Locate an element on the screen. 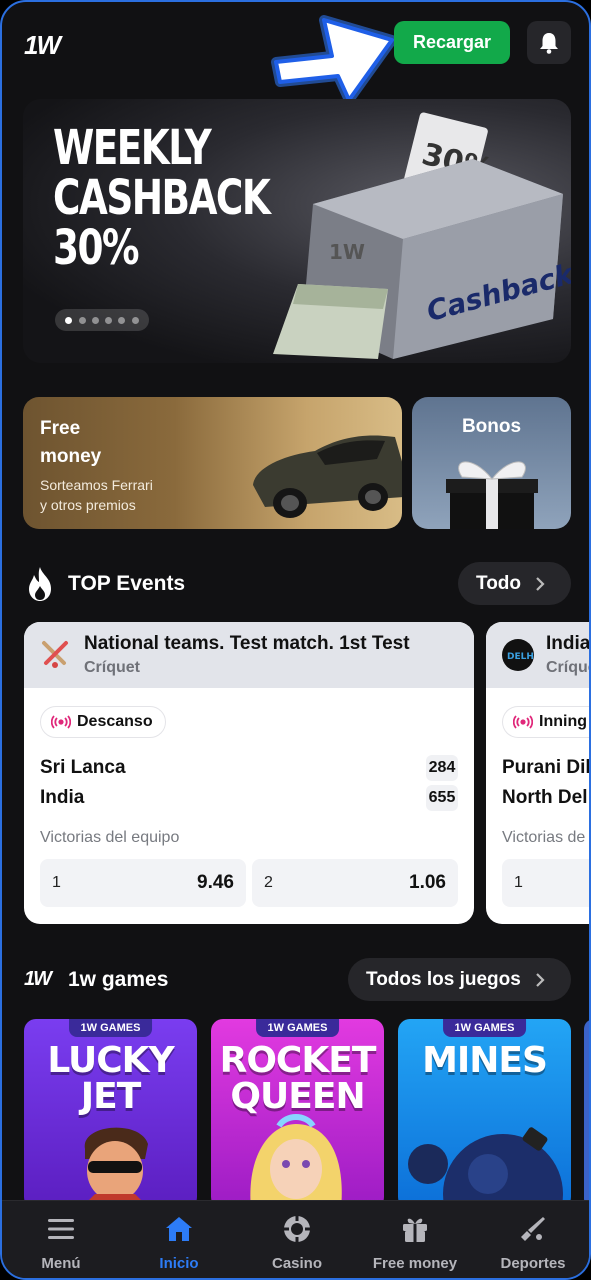  nav-label: Menú is located at coordinates (61, 1263).